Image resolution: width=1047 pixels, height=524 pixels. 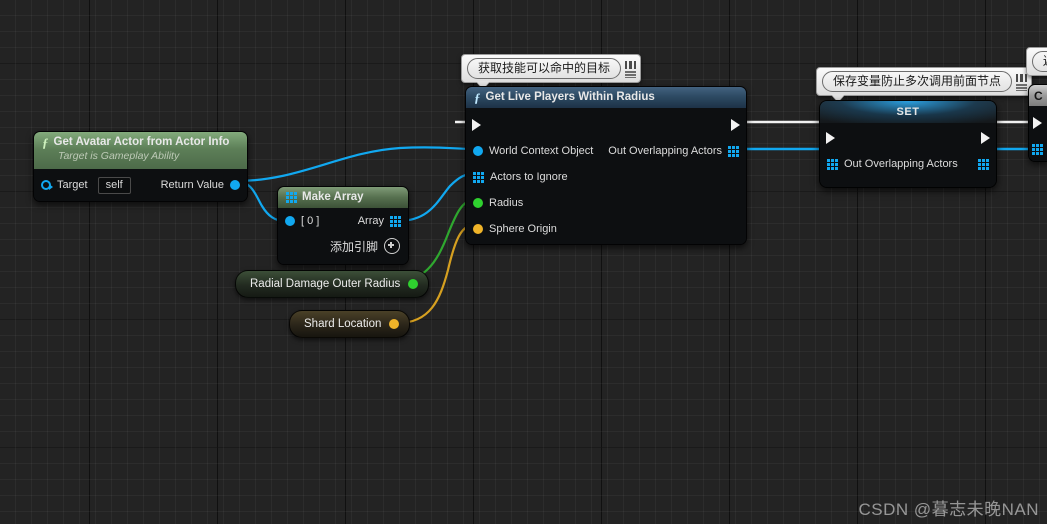 I want to click on pin-array-element-0: [ 0 ], so click(x=302, y=221).